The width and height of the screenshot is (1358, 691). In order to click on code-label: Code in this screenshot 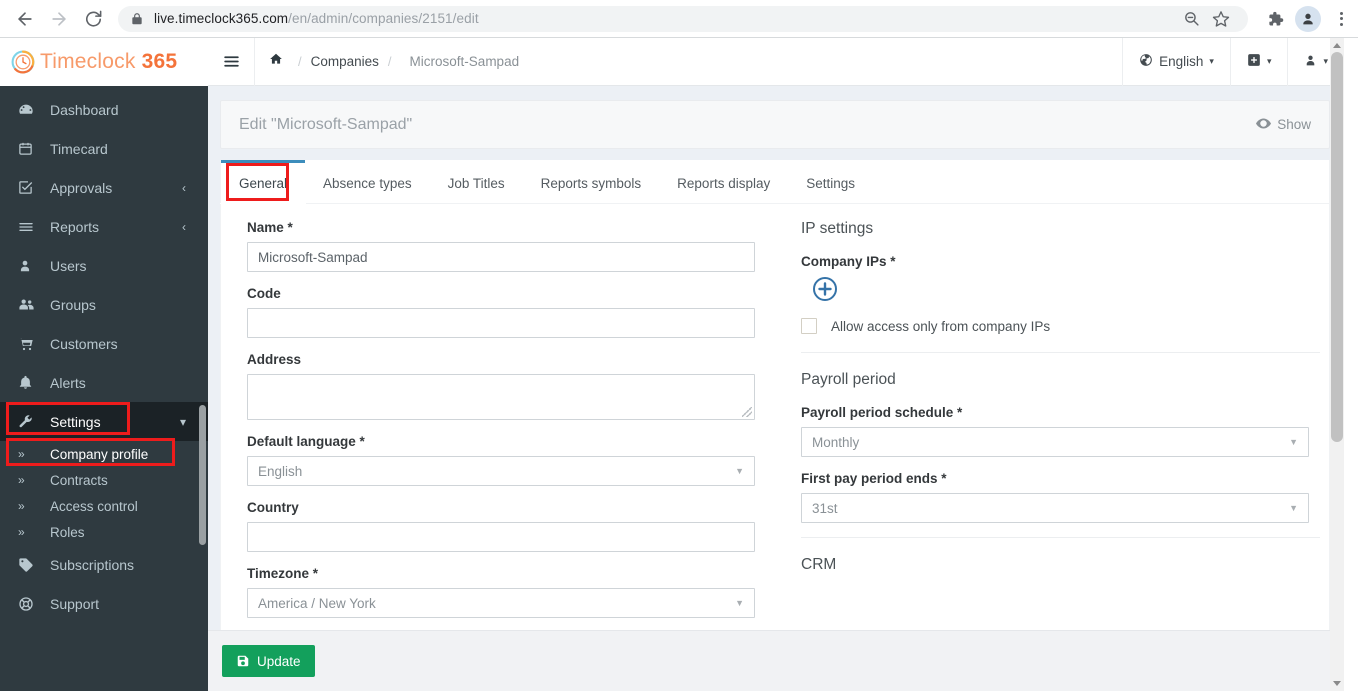, I will do `click(264, 293)`.